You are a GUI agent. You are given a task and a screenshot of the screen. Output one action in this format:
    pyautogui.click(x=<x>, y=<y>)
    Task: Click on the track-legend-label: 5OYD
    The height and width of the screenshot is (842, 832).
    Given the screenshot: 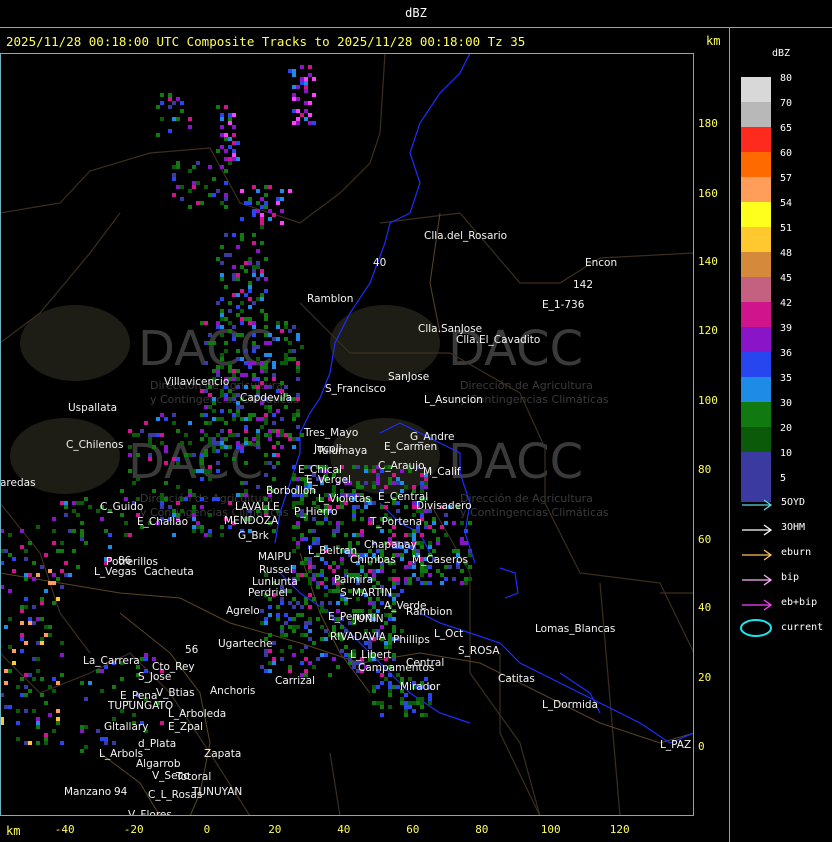 What is the action you would take?
    pyautogui.click(x=793, y=502)
    